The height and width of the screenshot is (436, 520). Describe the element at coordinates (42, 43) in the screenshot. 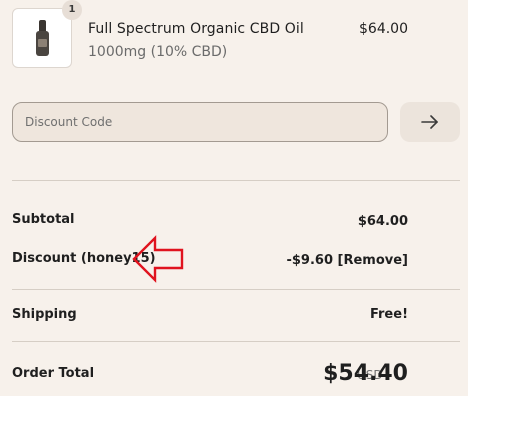

I see `bottle-label` at that location.